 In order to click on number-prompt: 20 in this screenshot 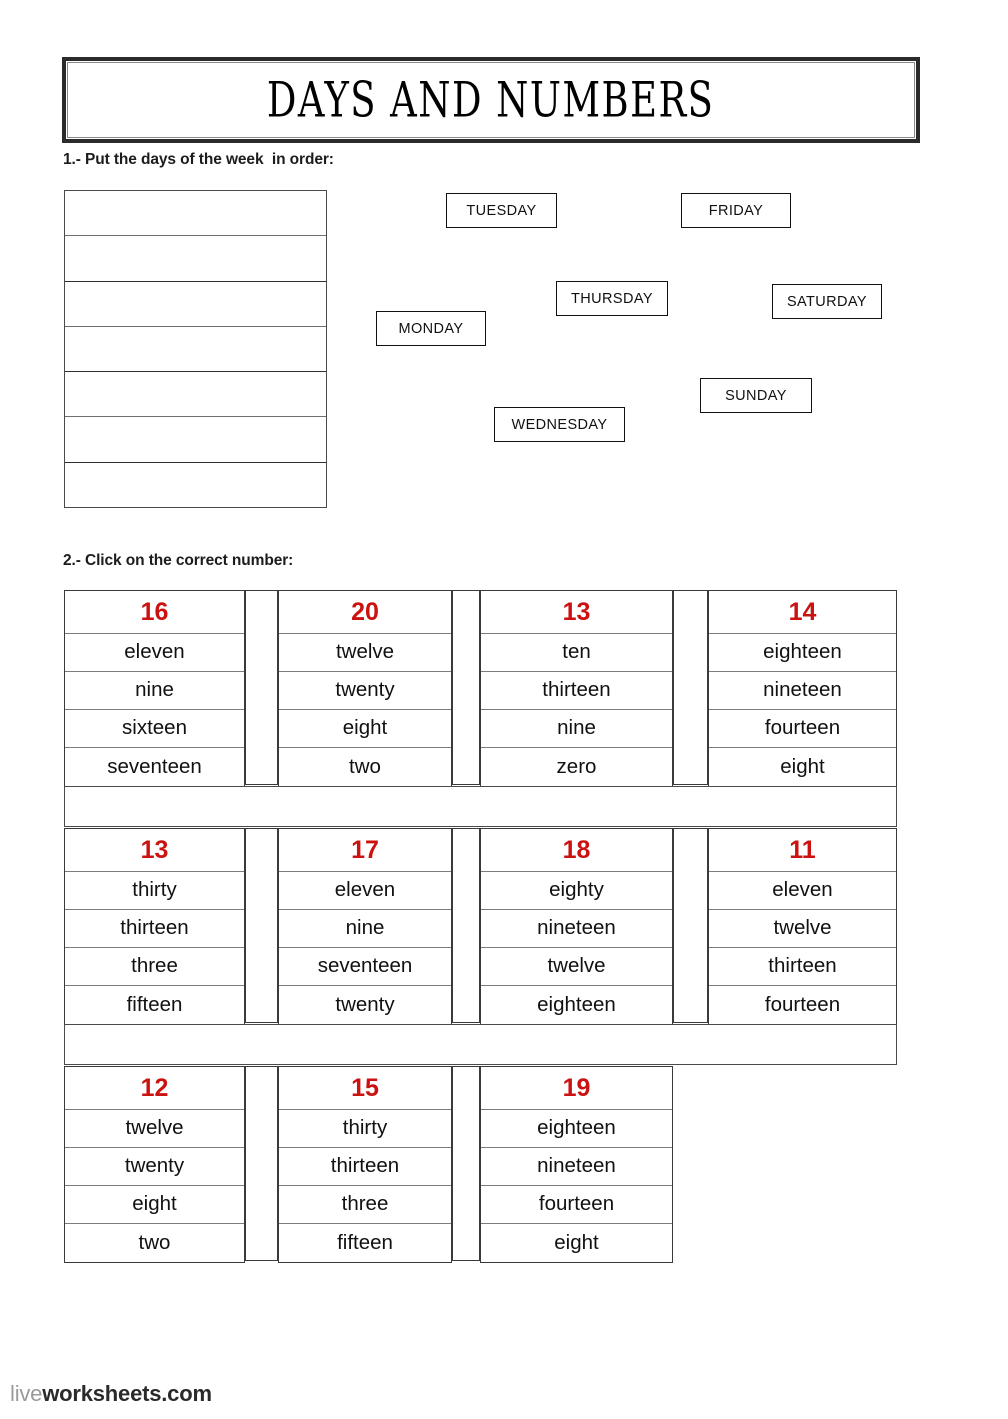, I will do `click(365, 612)`.